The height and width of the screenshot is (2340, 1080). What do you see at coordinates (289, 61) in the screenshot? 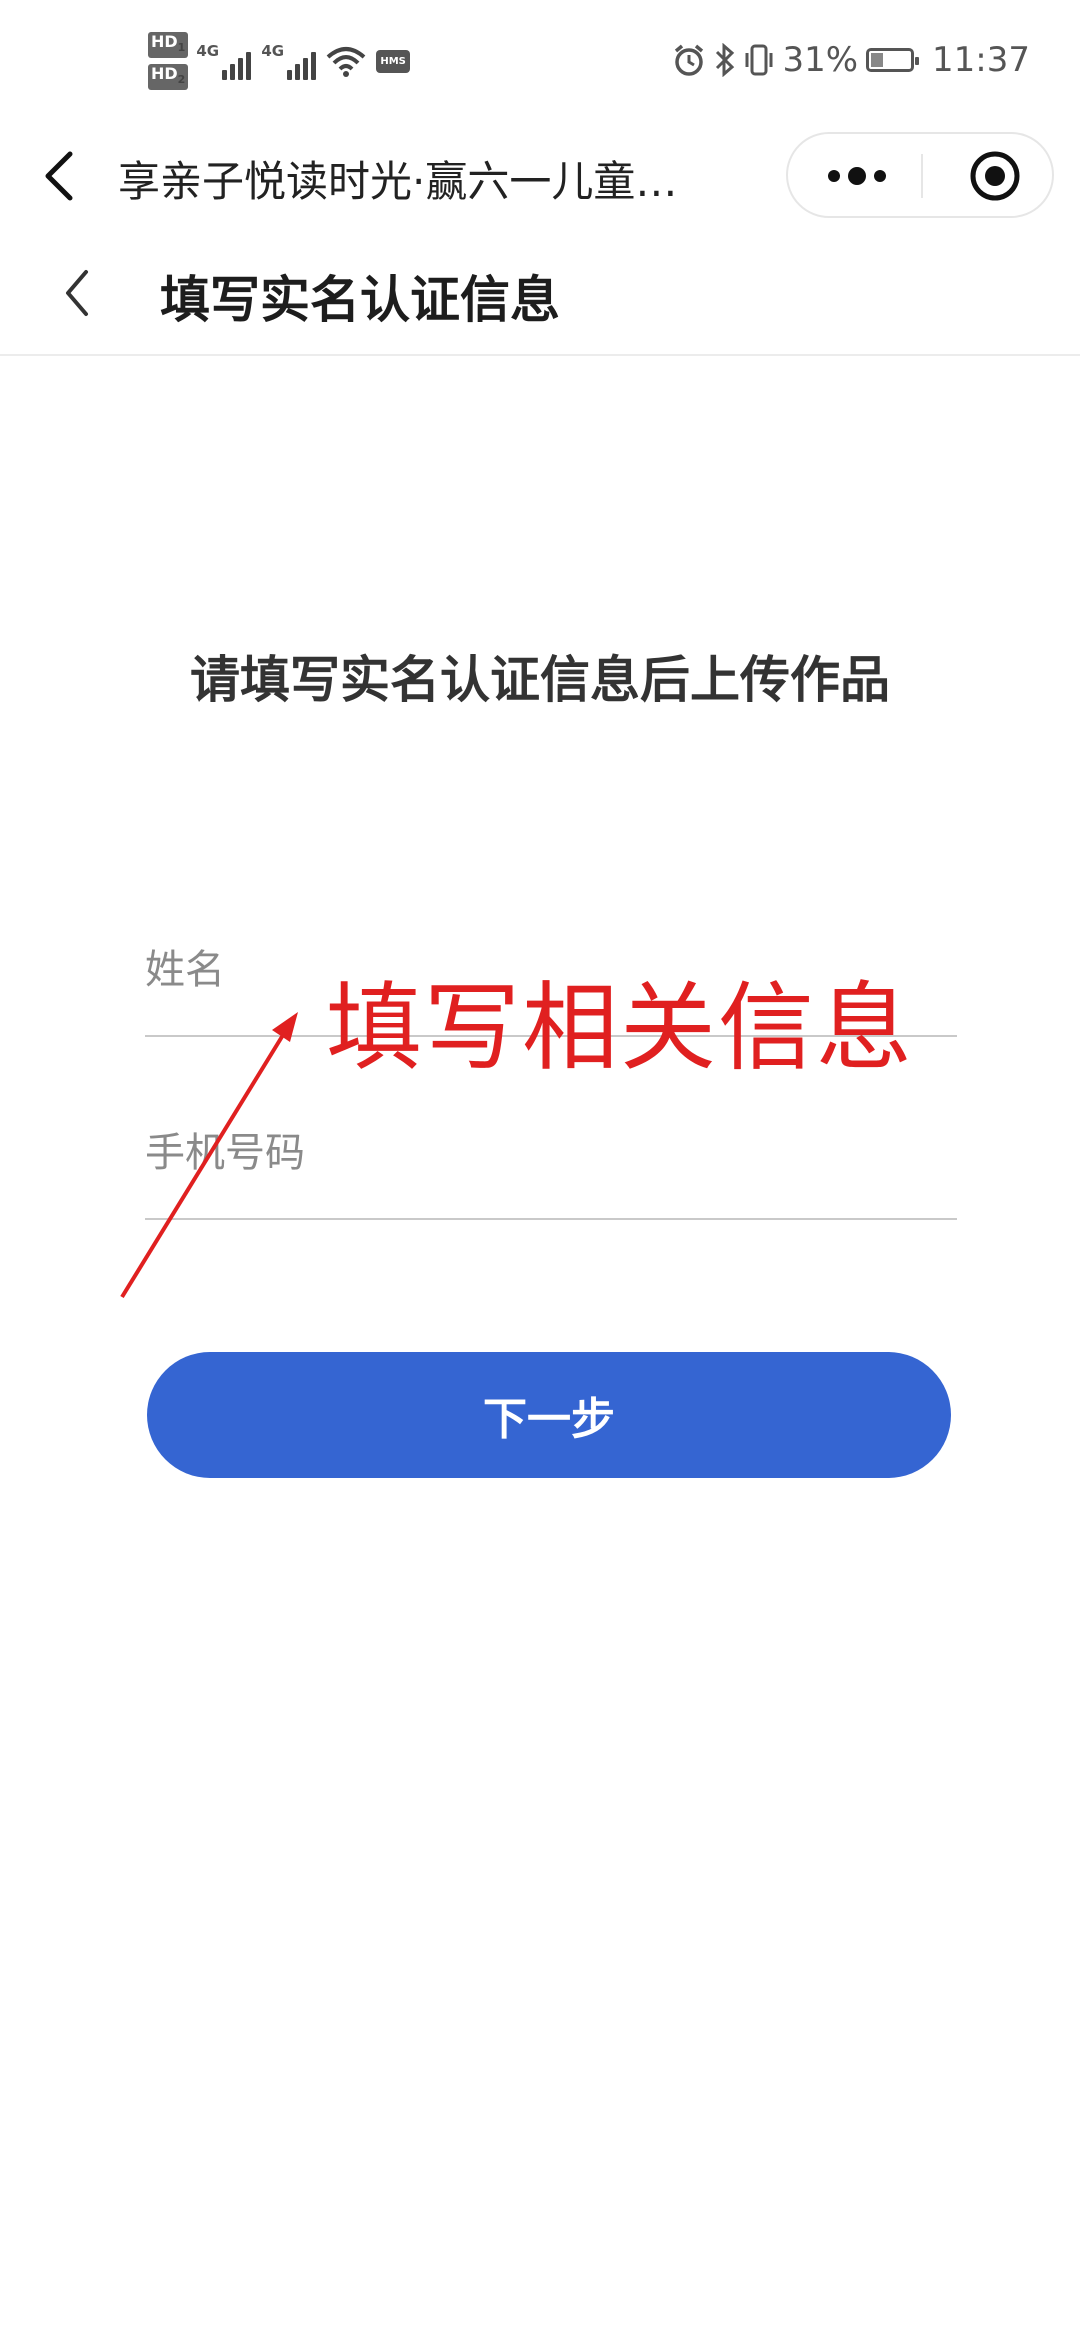
I see `signal-icon-2: 4G` at bounding box center [289, 61].